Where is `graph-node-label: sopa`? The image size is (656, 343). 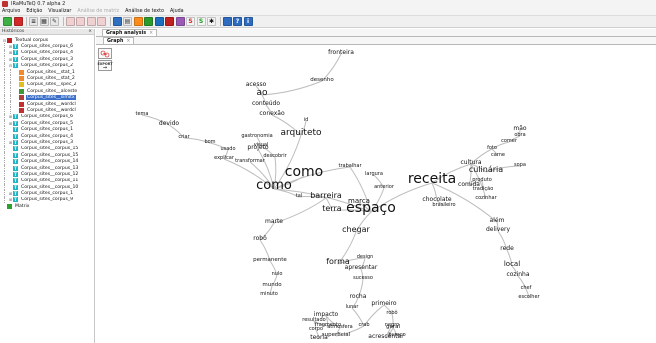 graph-node-label: sopa is located at coordinates (520, 165).